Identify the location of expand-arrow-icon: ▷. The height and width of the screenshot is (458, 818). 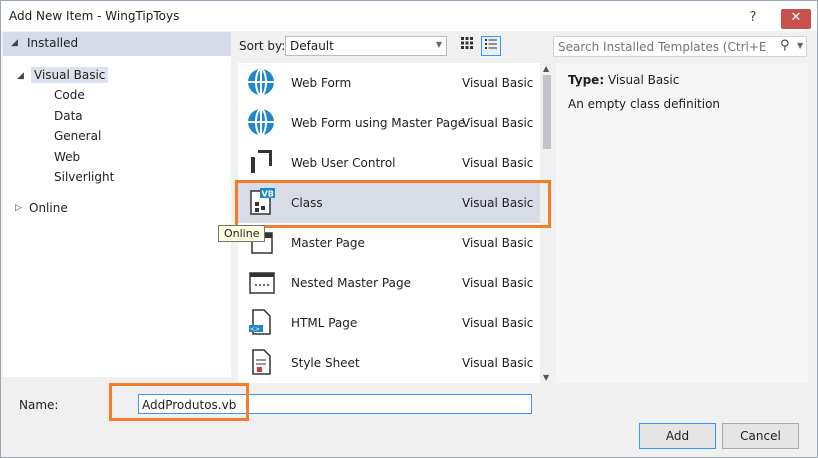
(18, 208).